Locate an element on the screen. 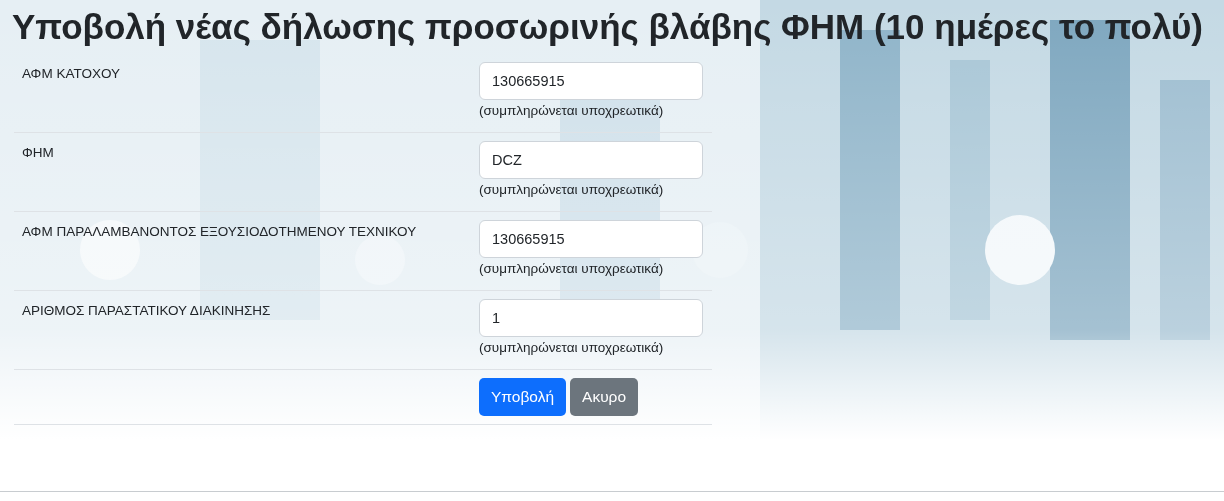 Image resolution: width=1224 pixels, height=501 pixels. input-field: 1 is located at coordinates (591, 318).